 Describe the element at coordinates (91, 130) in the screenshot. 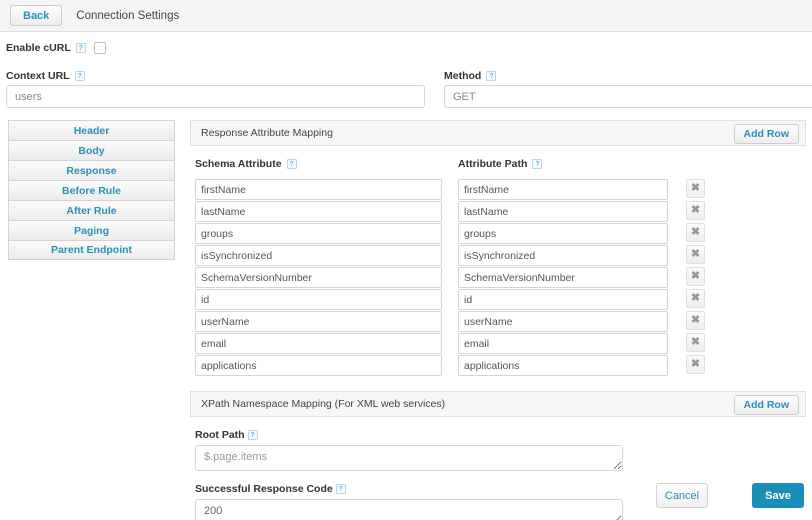

I see `tab-header: Header` at that location.